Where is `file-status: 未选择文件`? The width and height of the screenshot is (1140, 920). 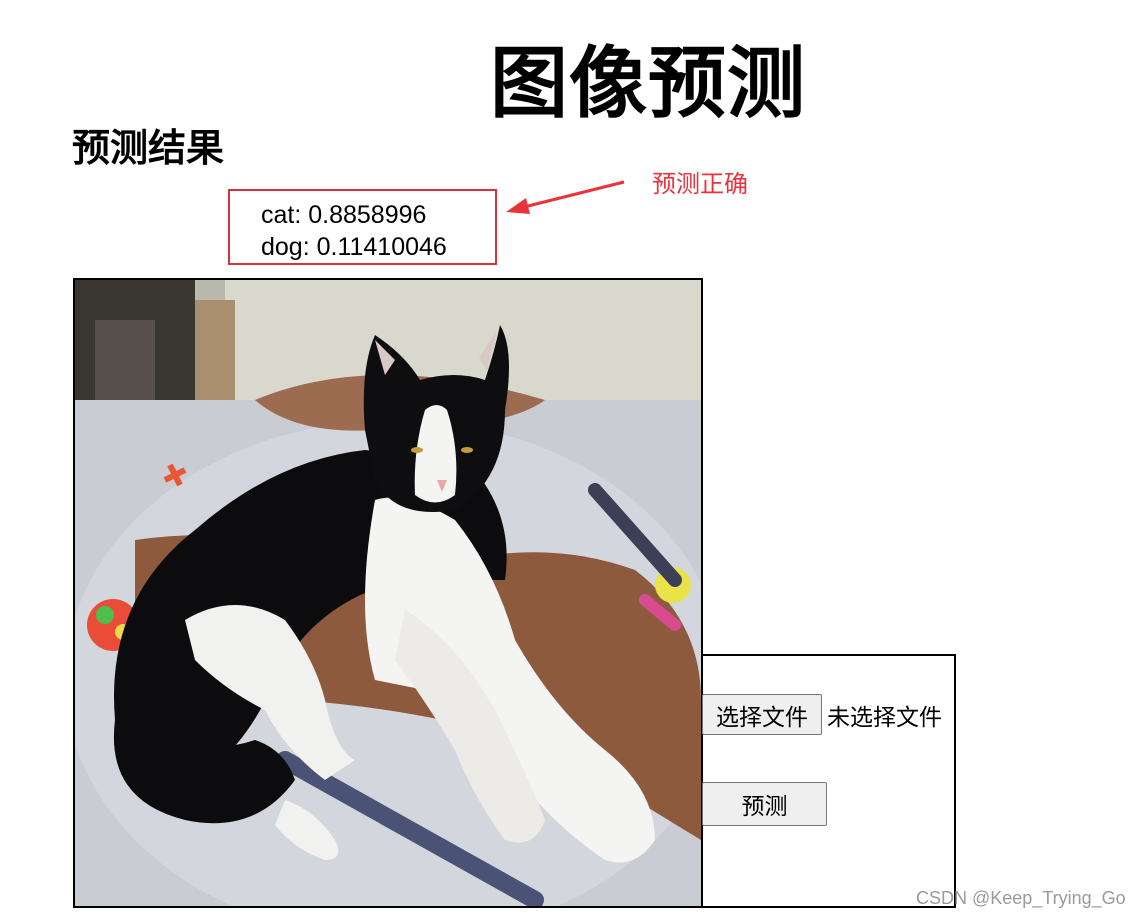 file-status: 未选择文件 is located at coordinates (884, 717).